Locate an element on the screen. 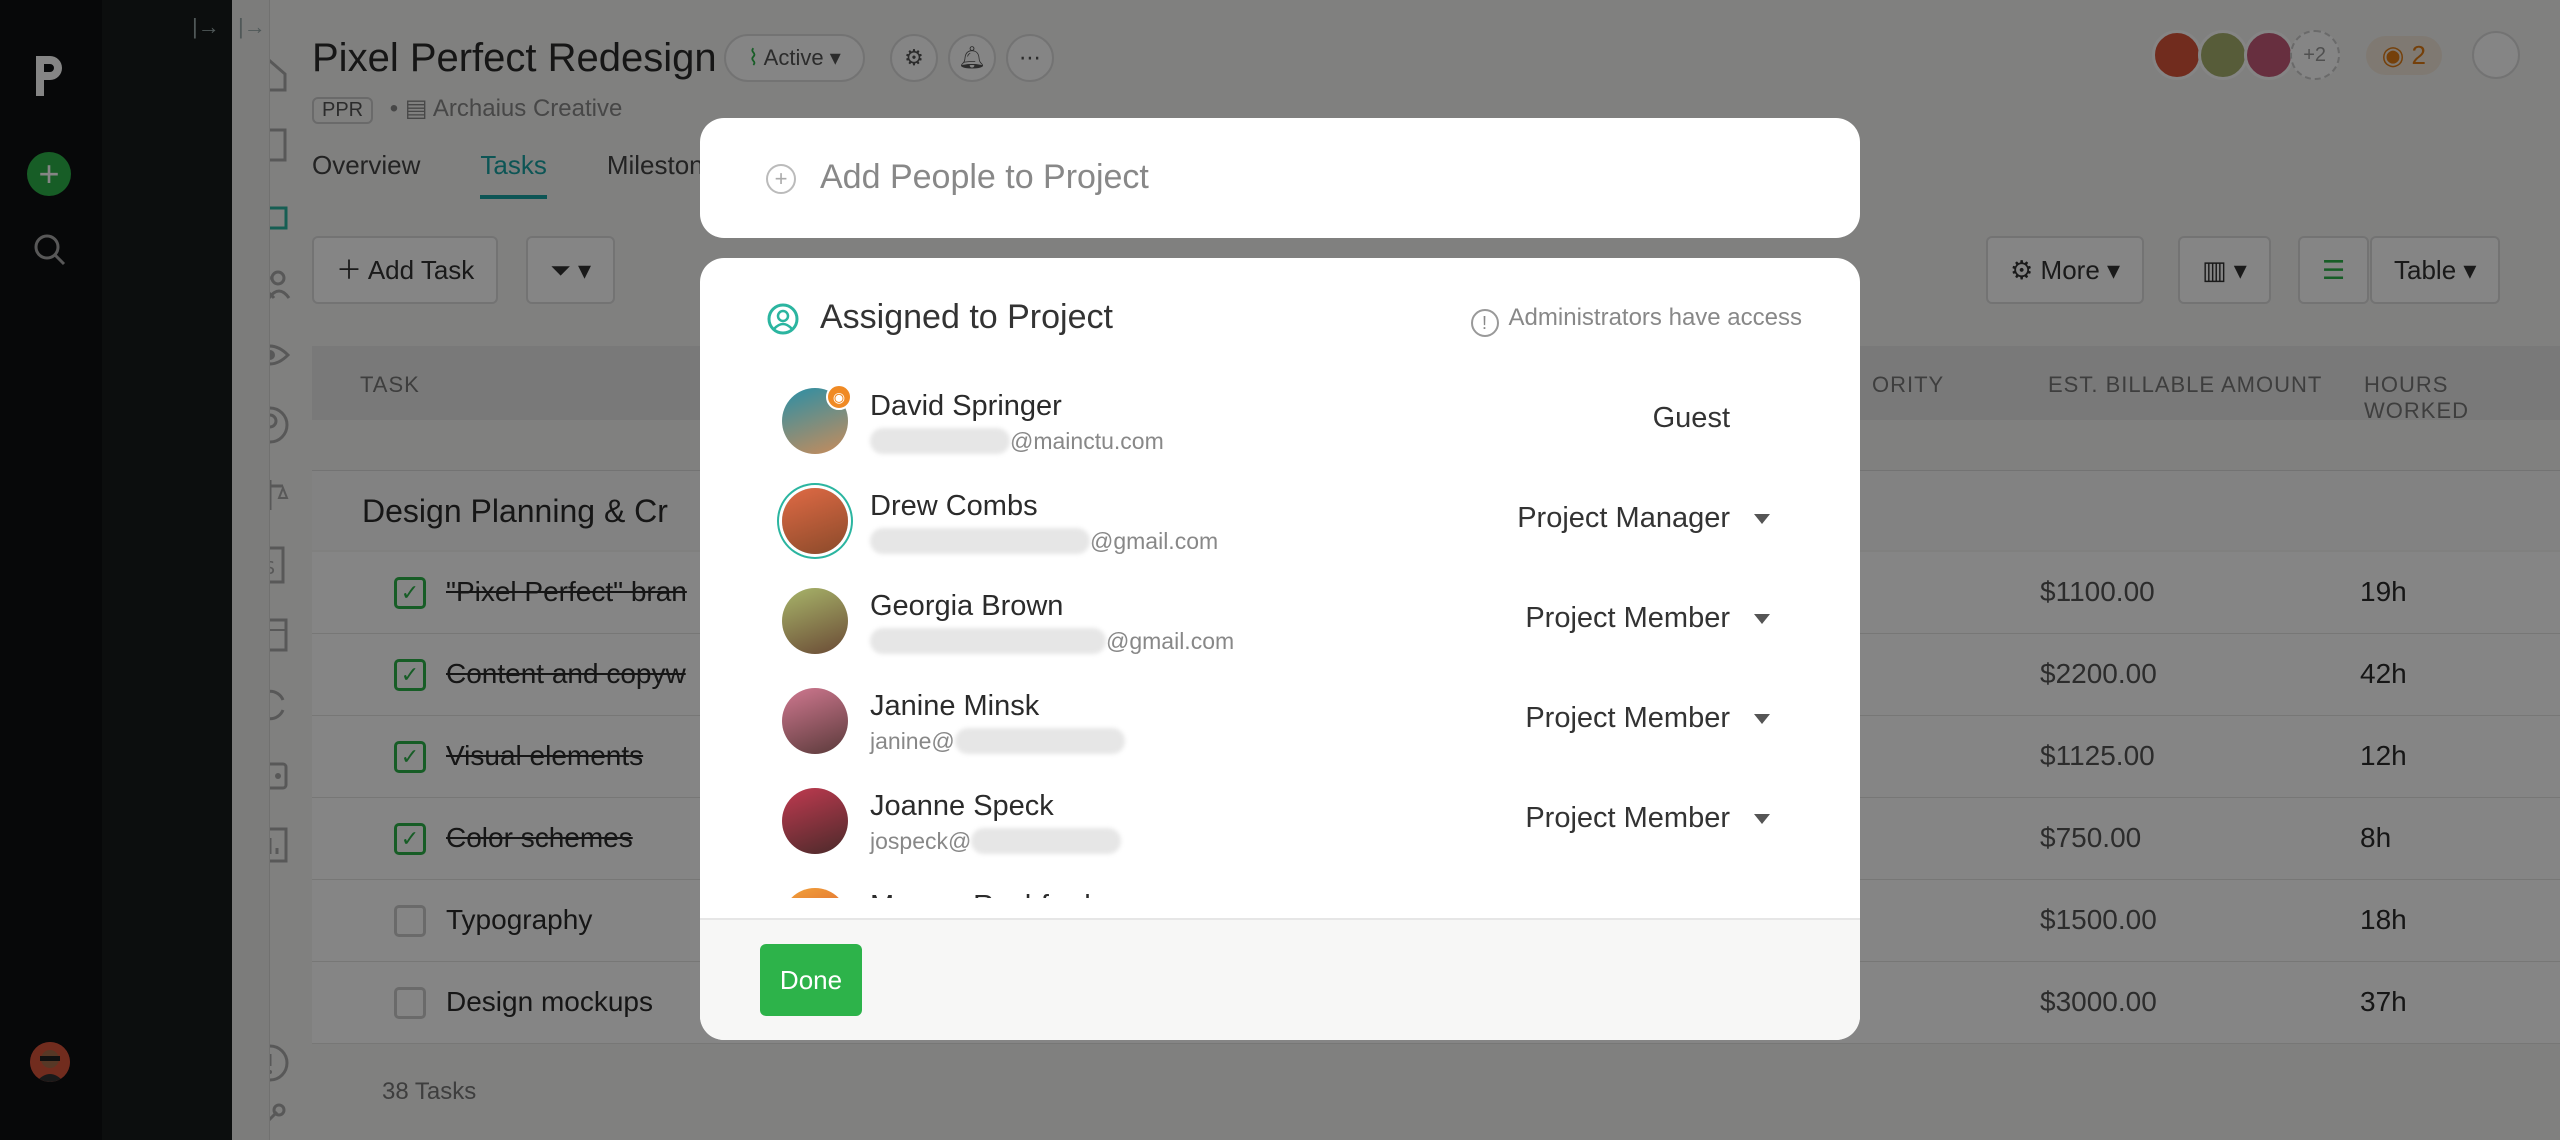  role-label: Guest is located at coordinates (1691, 418).